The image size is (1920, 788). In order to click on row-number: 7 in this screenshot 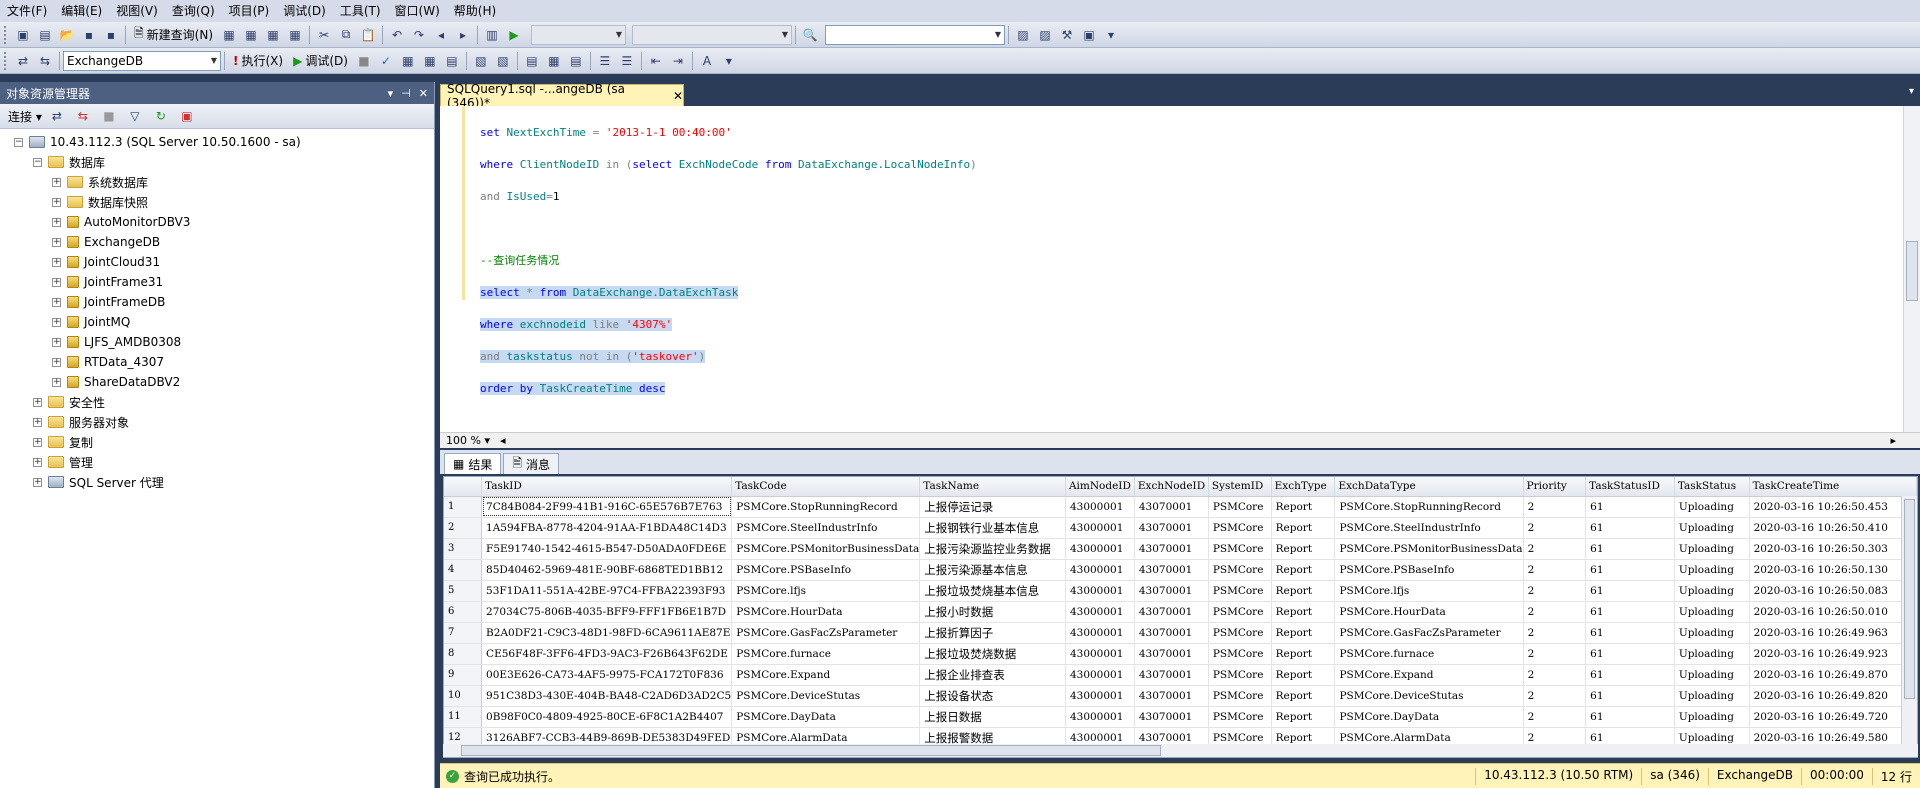, I will do `click(463, 633)`.